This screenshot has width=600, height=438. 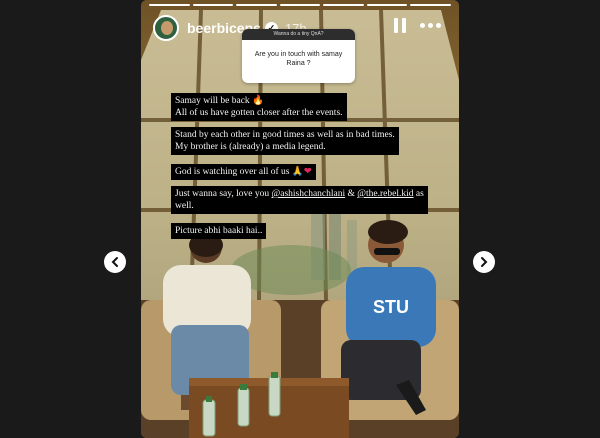 What do you see at coordinates (166, 28) in the screenshot?
I see `avatar` at bounding box center [166, 28].